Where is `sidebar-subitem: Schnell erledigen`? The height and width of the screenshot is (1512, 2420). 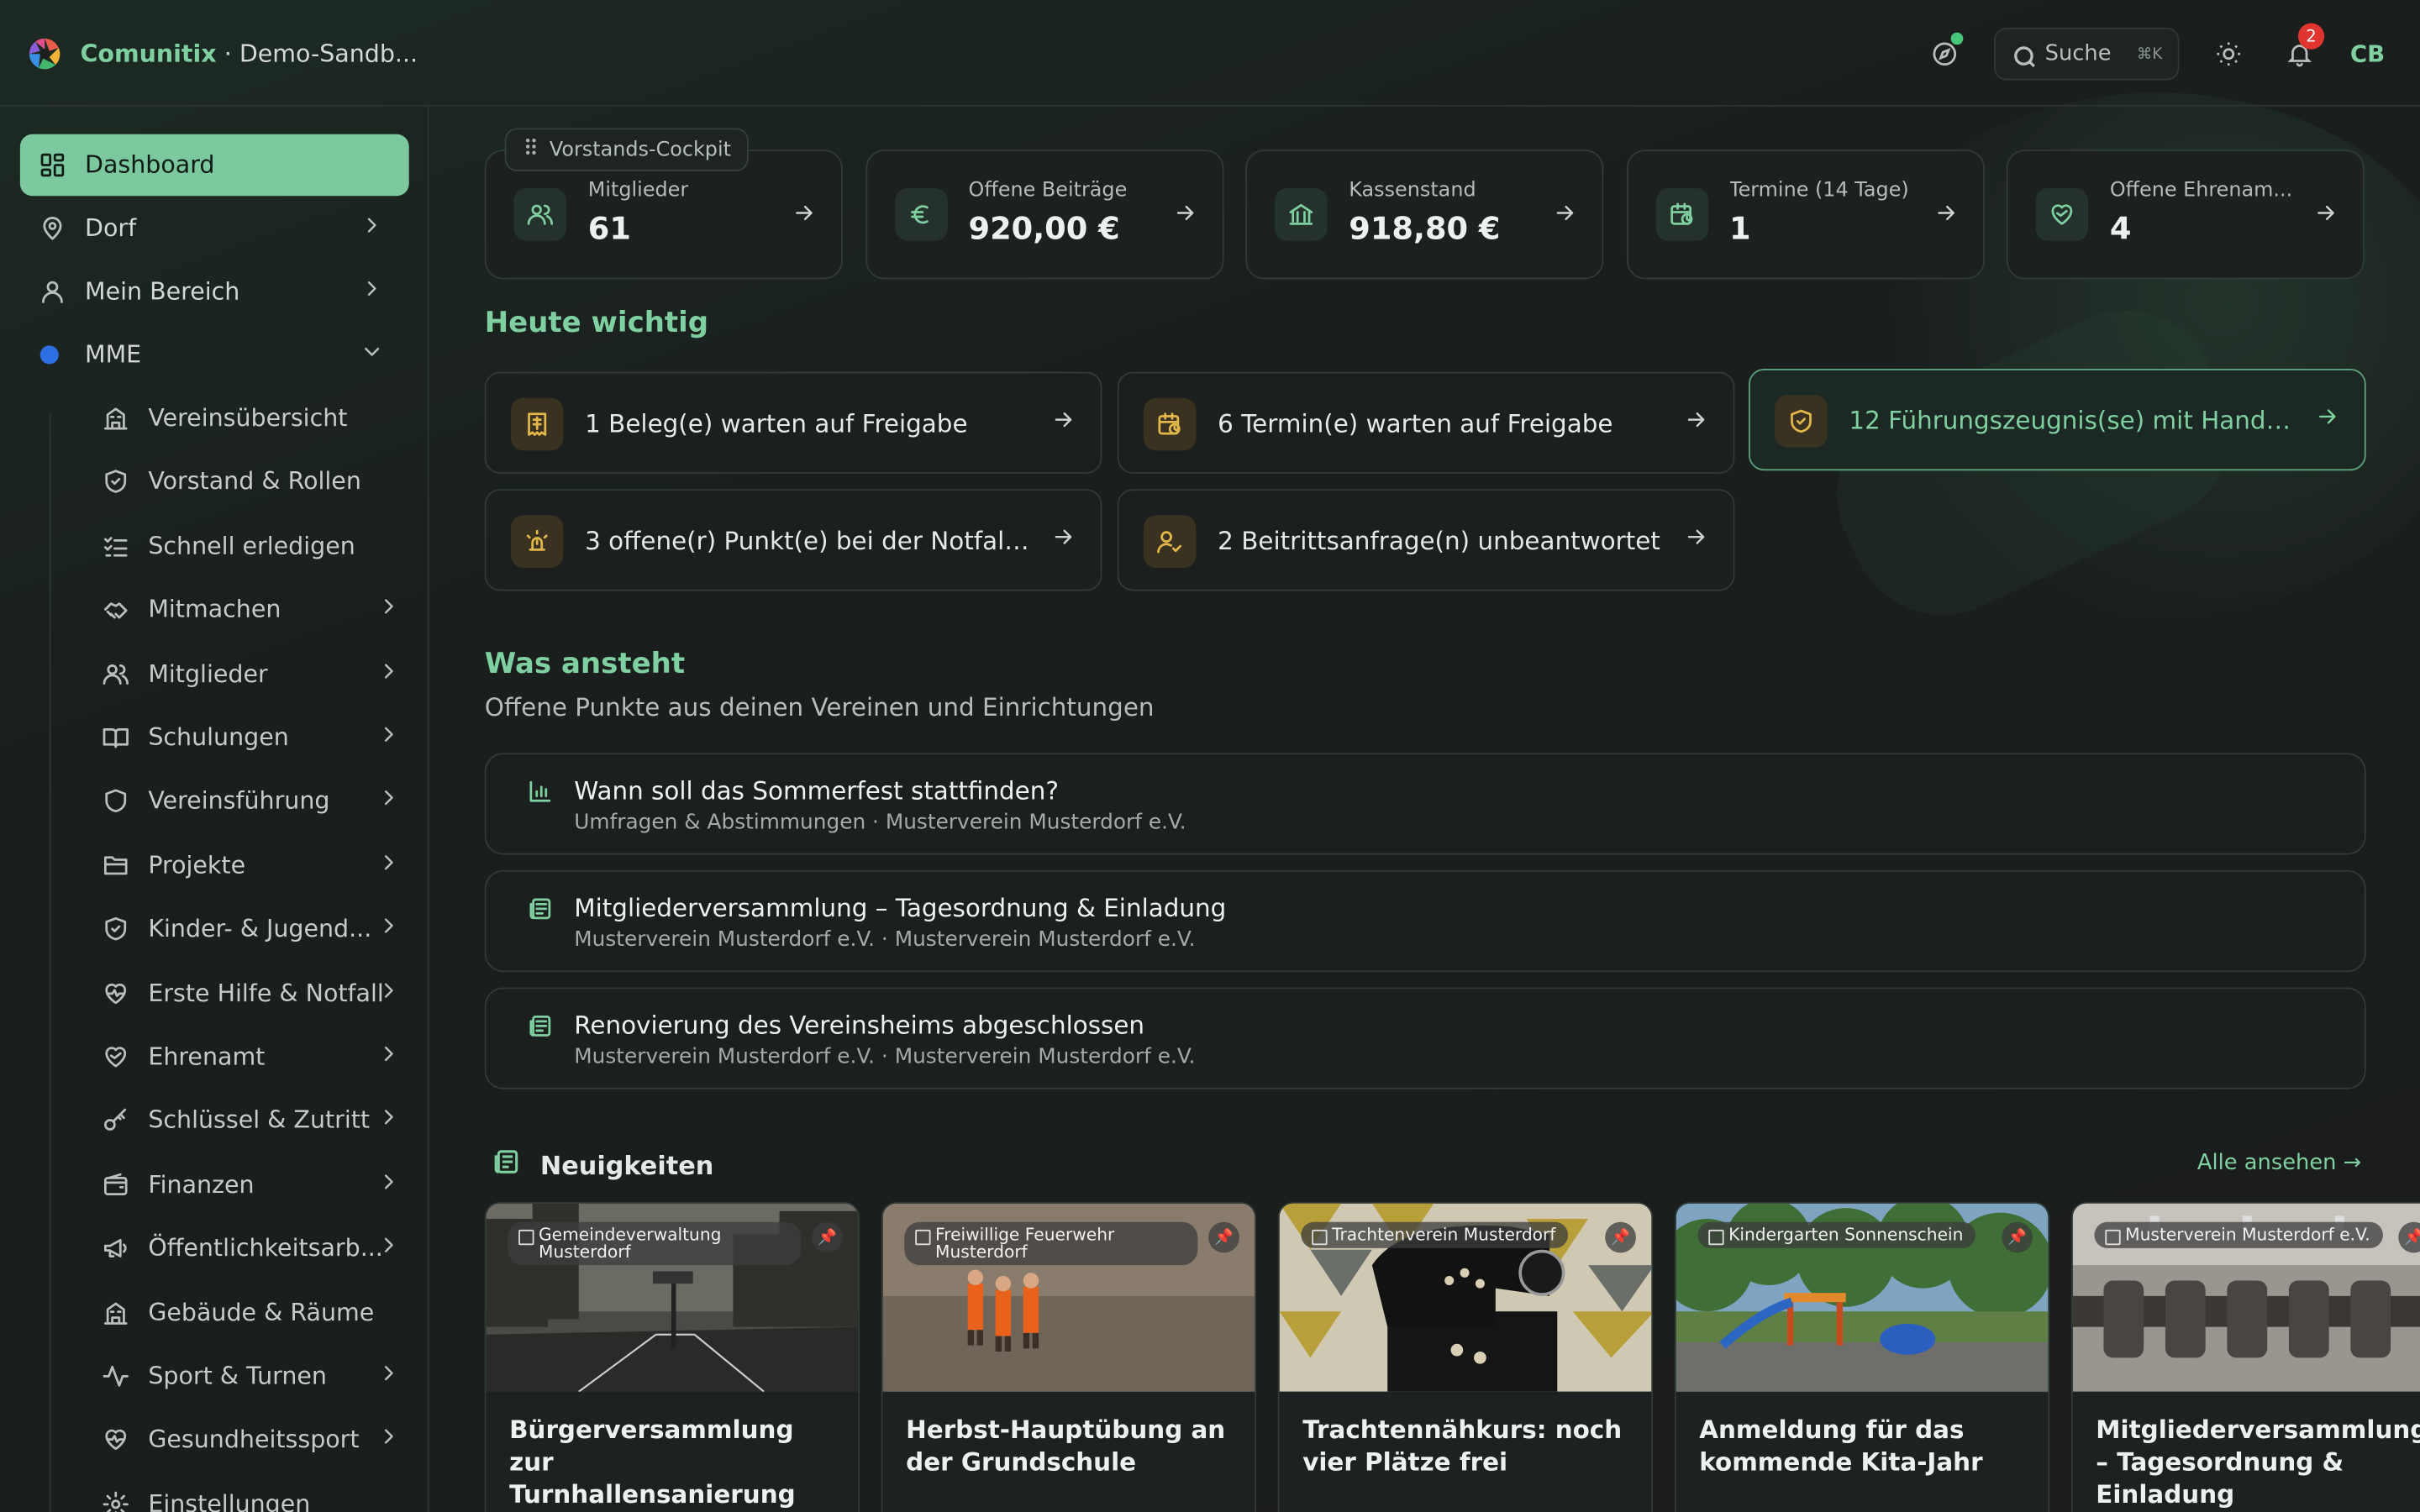 sidebar-subitem: Schnell erledigen is located at coordinates (256, 546).